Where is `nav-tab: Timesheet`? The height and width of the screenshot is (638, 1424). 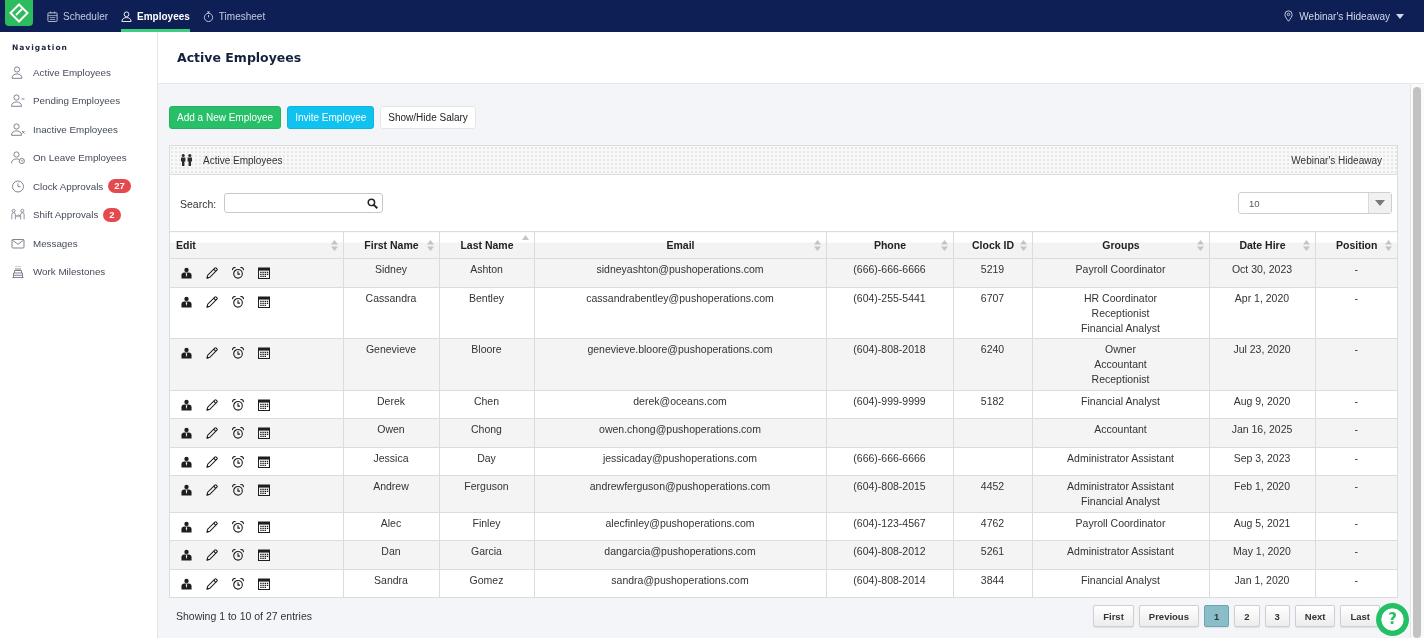 nav-tab: Timesheet is located at coordinates (234, 16).